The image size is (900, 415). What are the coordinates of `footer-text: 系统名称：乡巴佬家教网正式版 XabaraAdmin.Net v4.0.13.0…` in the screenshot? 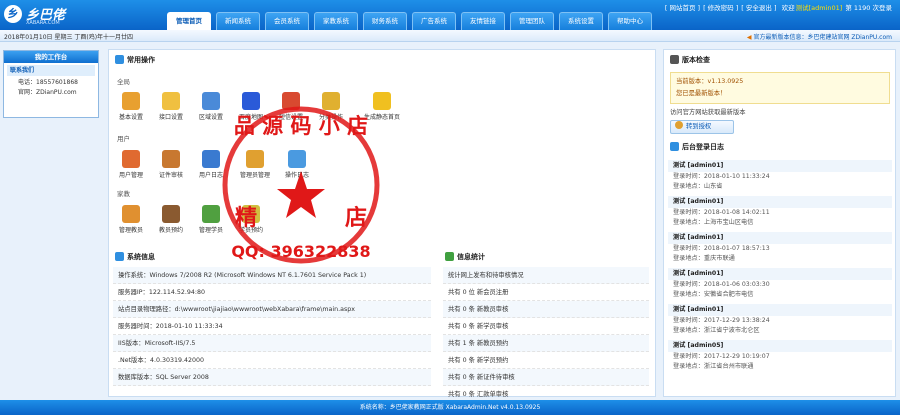 It's located at (450, 407).